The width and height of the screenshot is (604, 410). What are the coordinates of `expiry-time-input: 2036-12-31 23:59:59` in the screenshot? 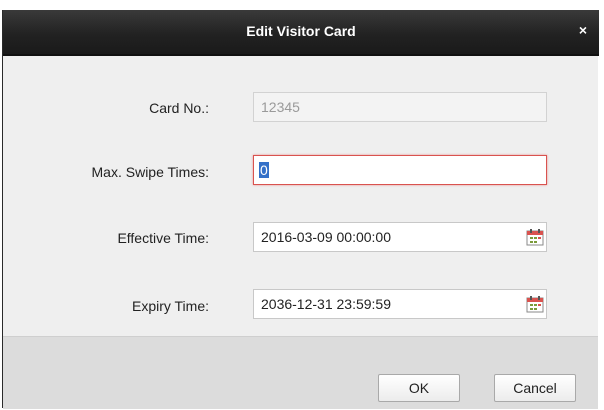 It's located at (400, 304).